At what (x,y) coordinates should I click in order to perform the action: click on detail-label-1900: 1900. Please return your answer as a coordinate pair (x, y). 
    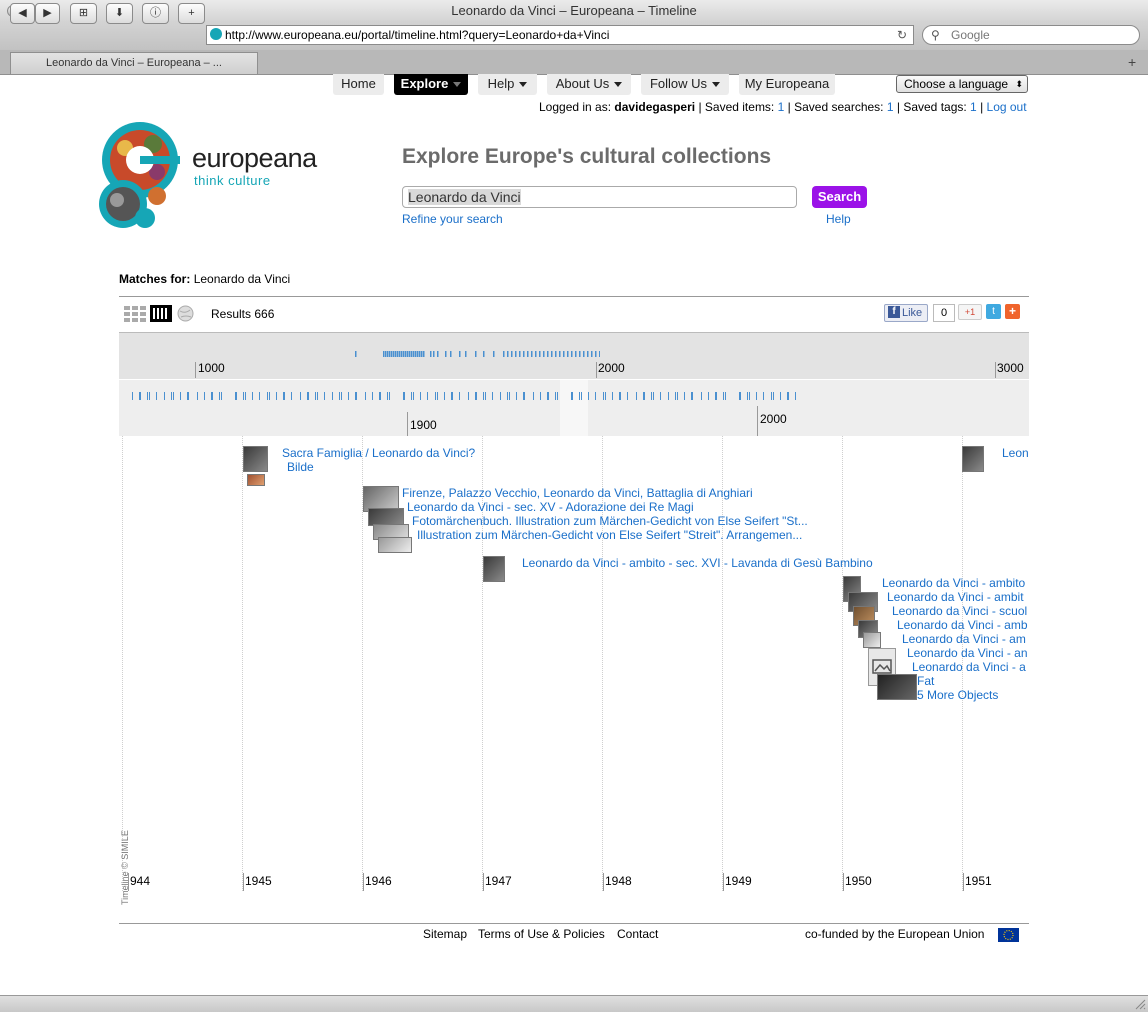
    Looking at the image, I should click on (423, 425).